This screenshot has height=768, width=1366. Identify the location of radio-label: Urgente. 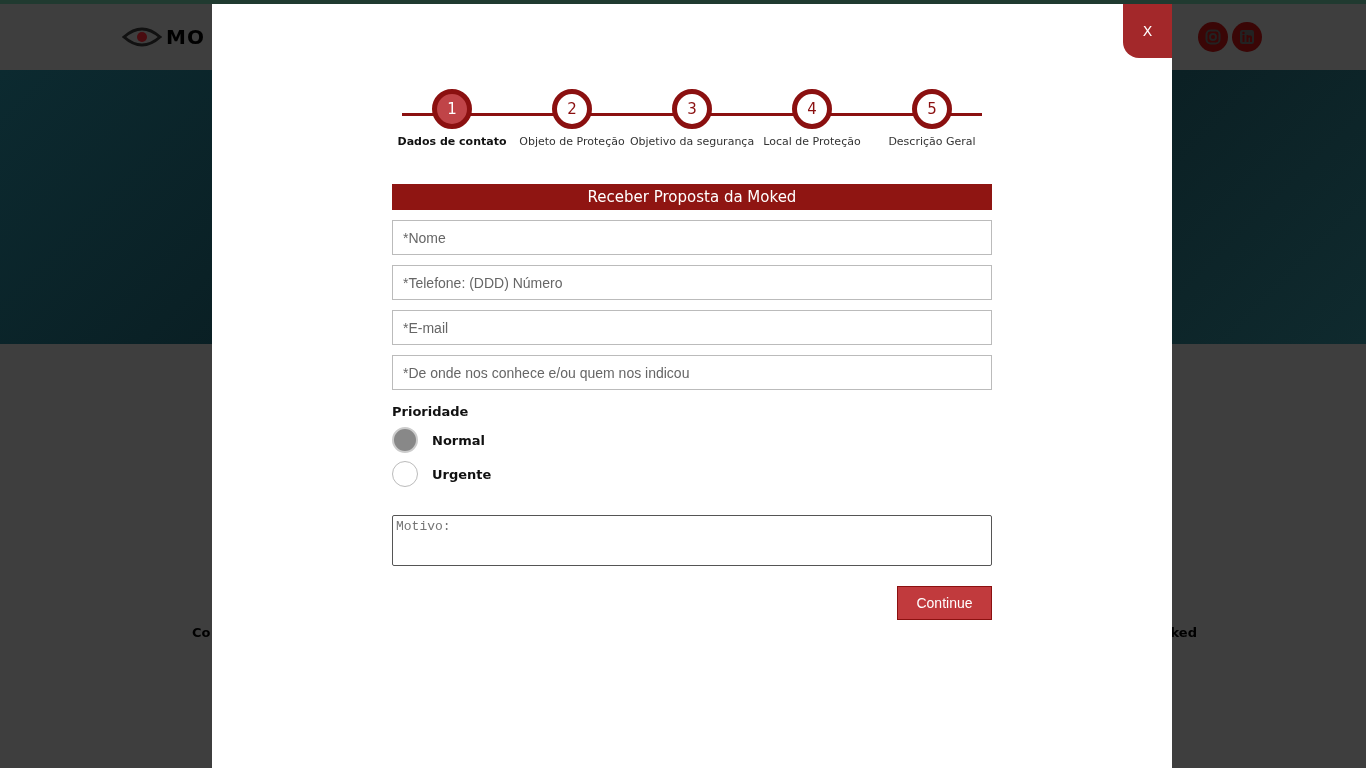
(462, 474).